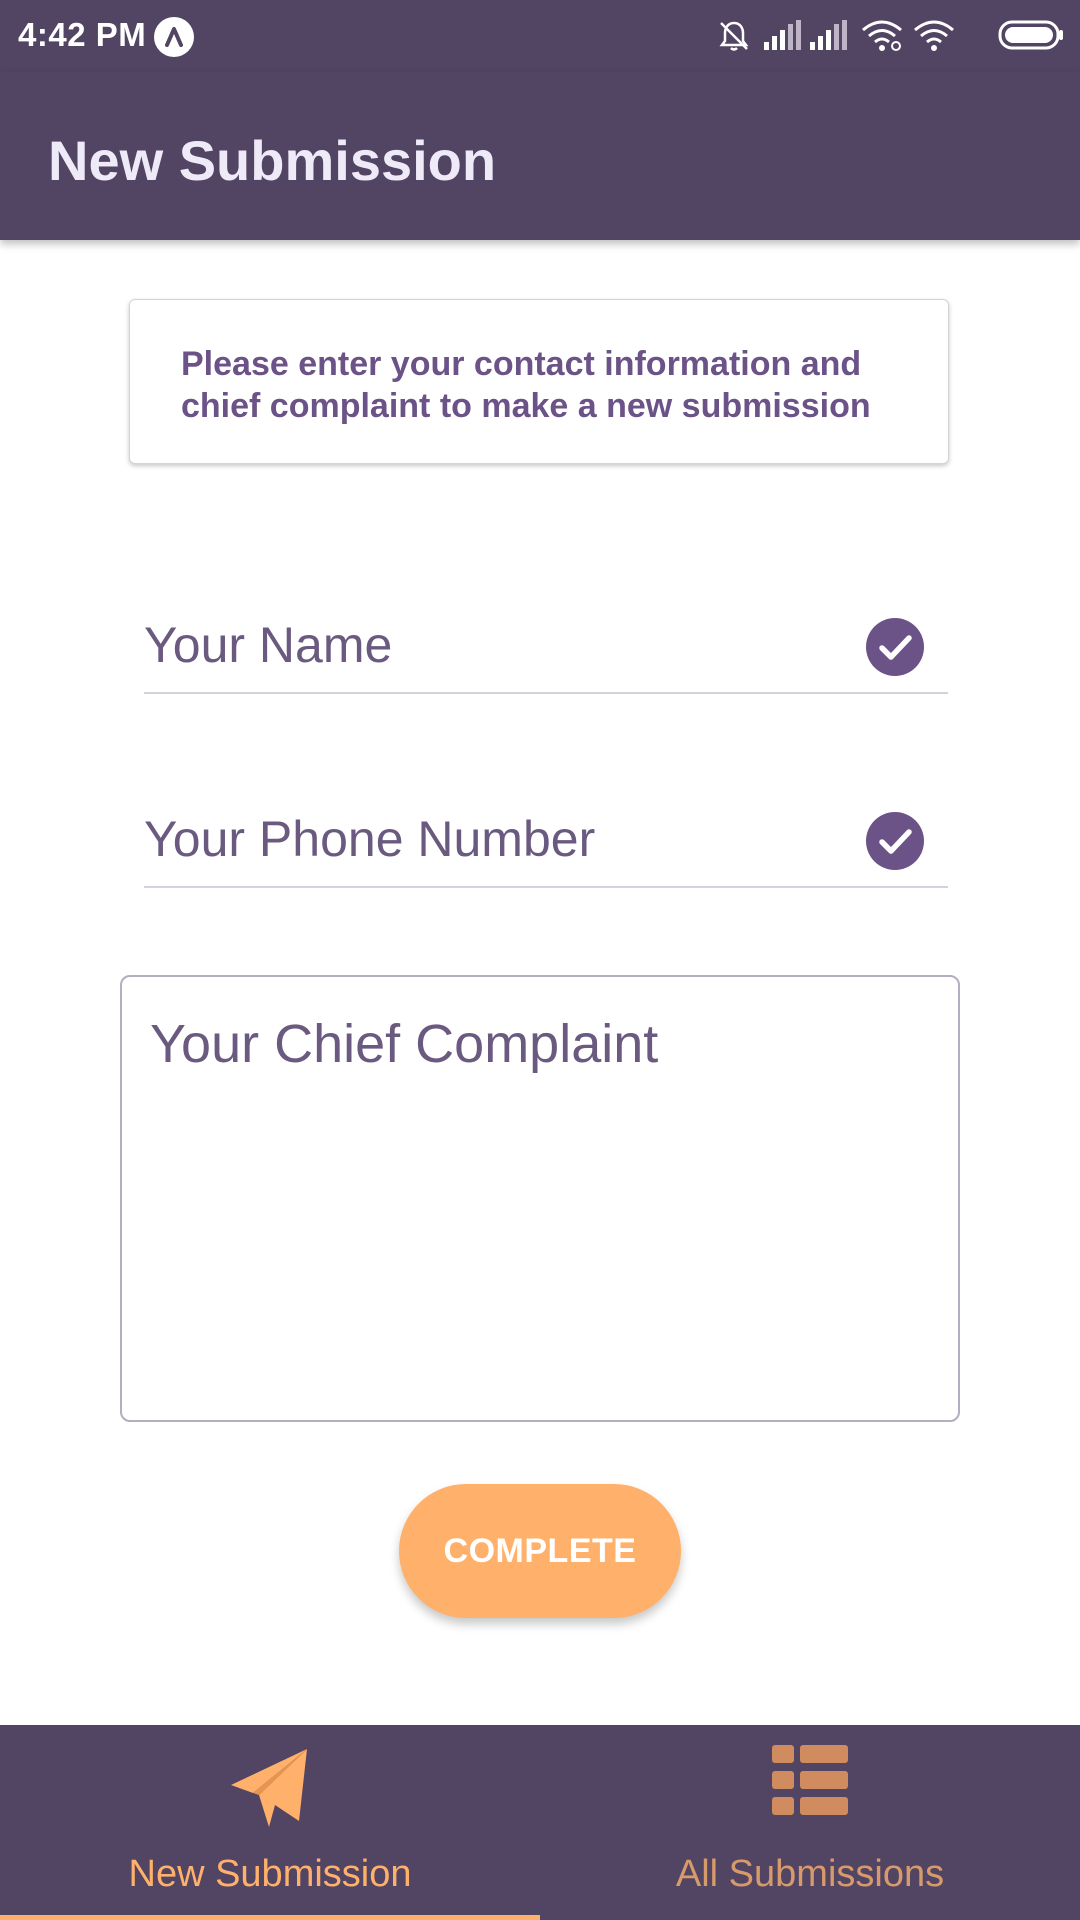 Image resolution: width=1080 pixels, height=1920 pixels. What do you see at coordinates (370, 839) in the screenshot?
I see `phone-placeholder: Your Phone Number` at bounding box center [370, 839].